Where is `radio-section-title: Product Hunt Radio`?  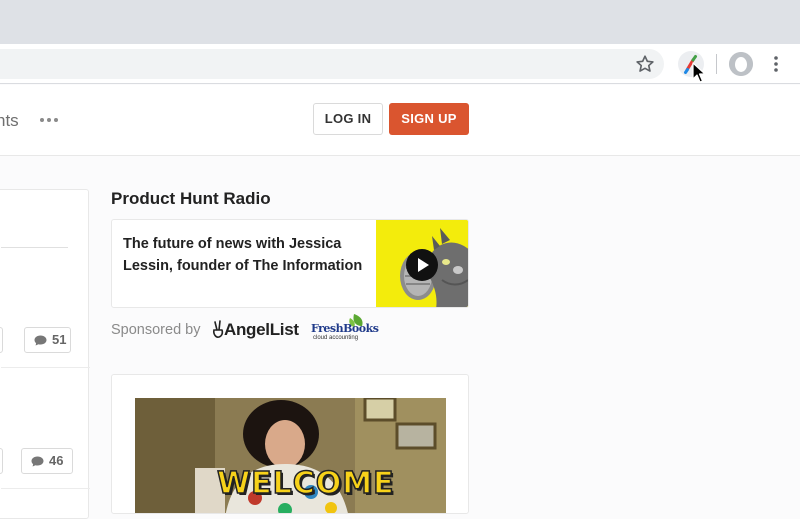
radio-section-title: Product Hunt Radio is located at coordinates (191, 198).